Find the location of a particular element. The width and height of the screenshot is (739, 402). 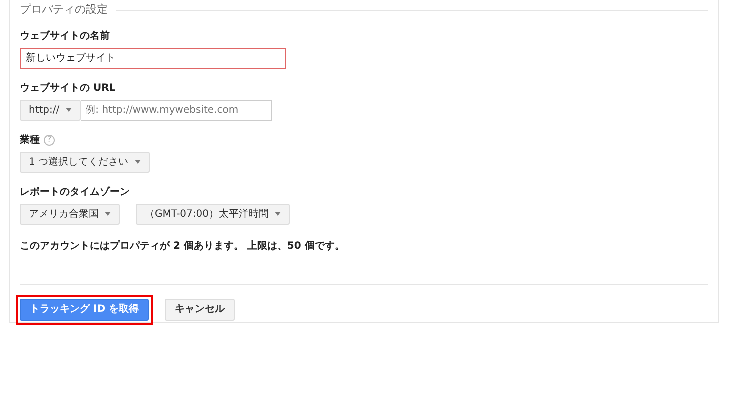

protocol-dropdown: http:// is located at coordinates (50, 110).